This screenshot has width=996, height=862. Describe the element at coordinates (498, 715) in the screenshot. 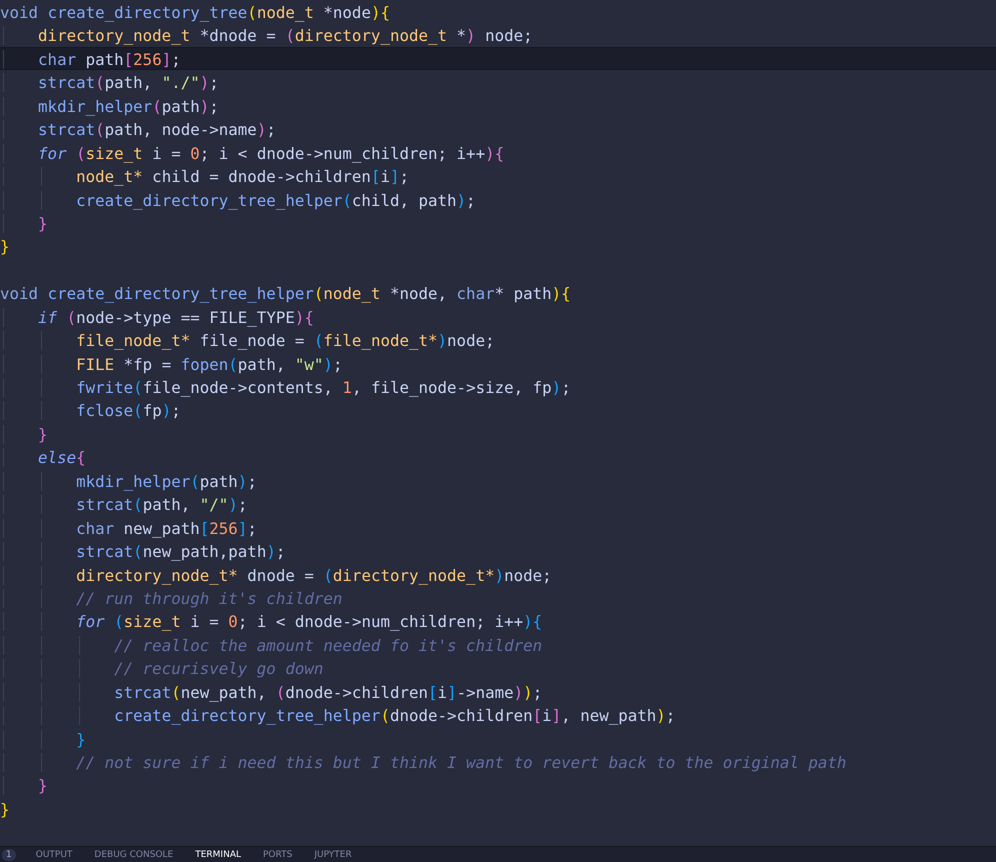

I see `code-line: create_directory_tree_helper(dnode->children[i], new_path);` at that location.